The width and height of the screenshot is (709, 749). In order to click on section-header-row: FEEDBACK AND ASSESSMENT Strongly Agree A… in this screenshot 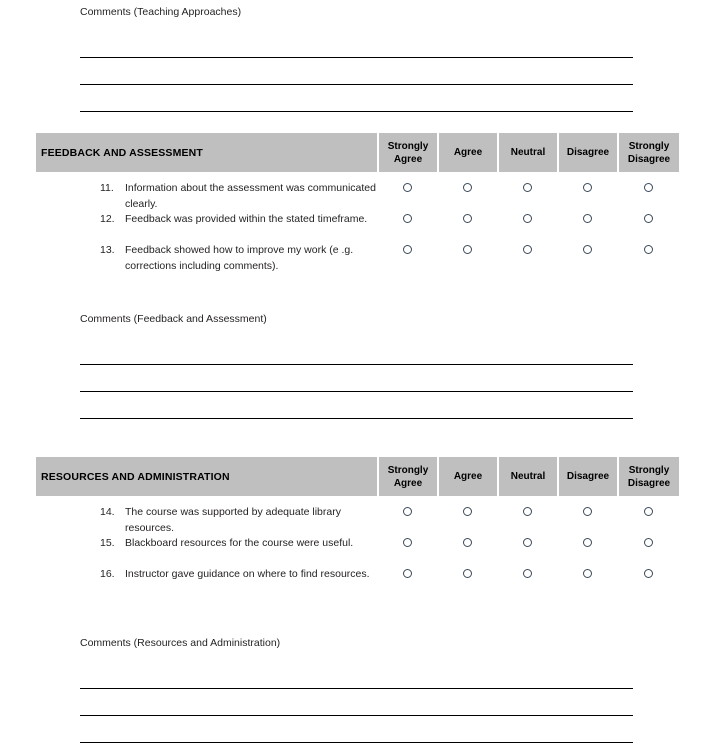, I will do `click(357, 152)`.